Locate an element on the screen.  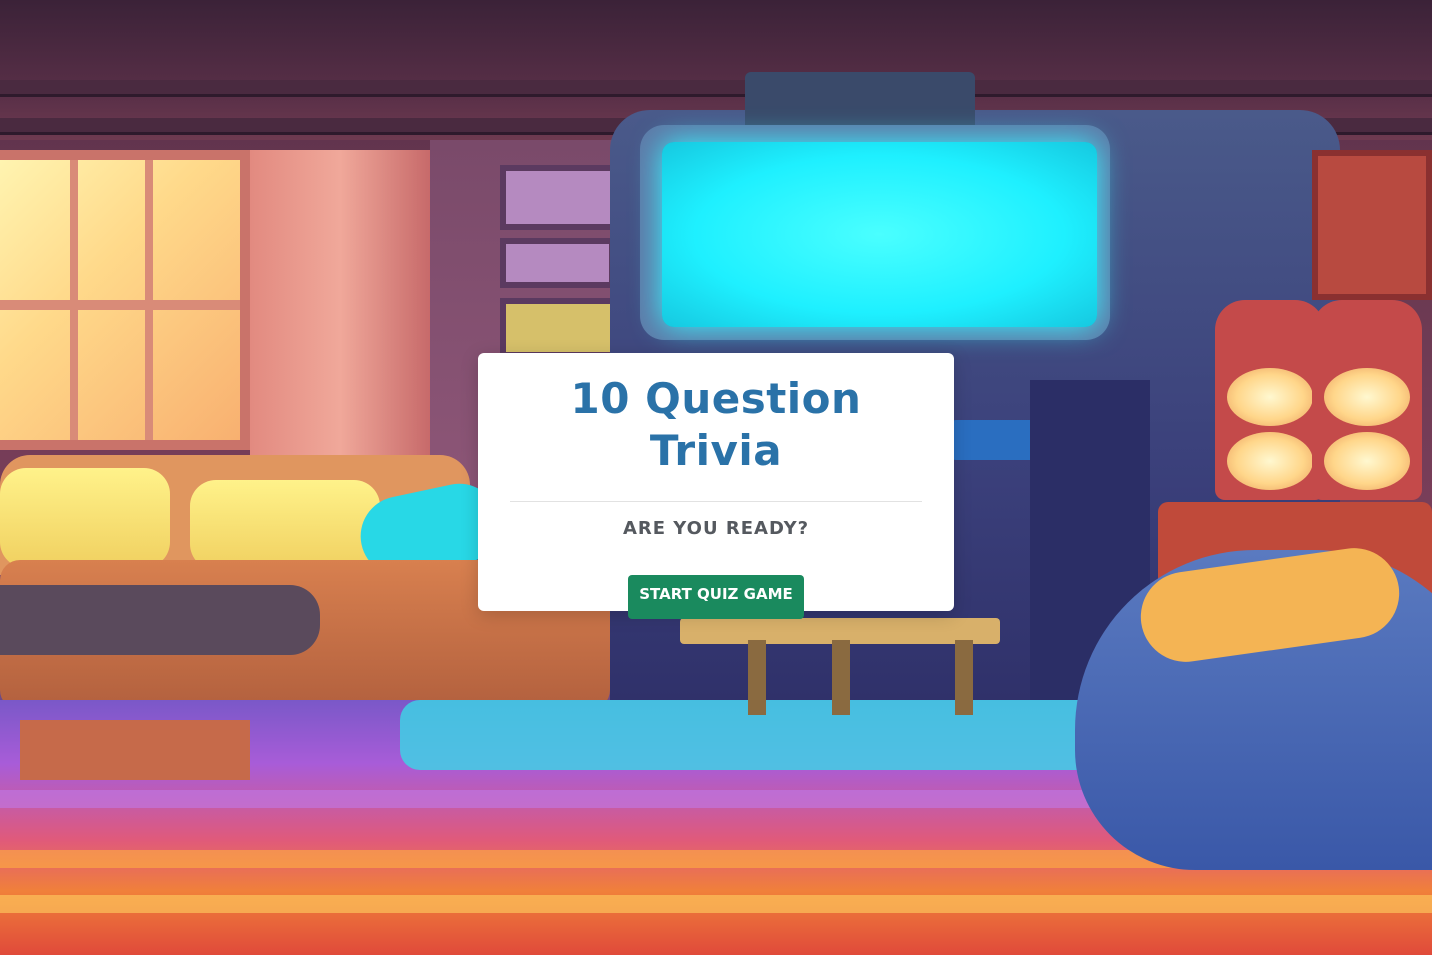
start-quiz-button: START QUIZ GAME is located at coordinates (716, 597).